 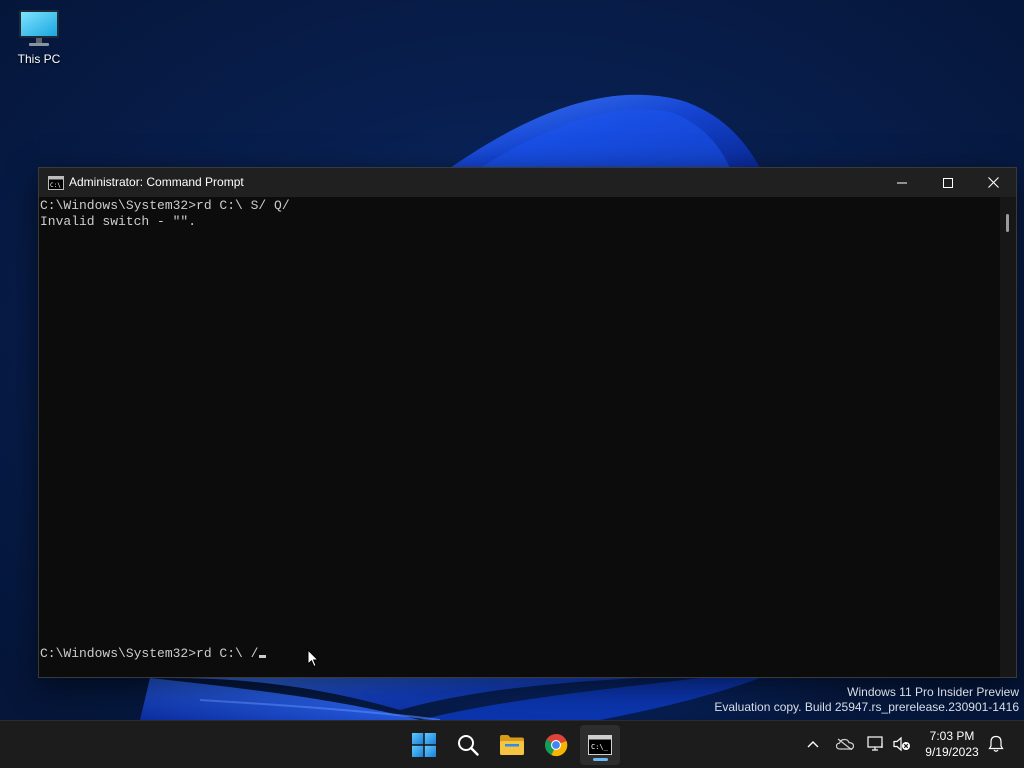 I want to click on title-bar: C:\ Administrator: Command Prompt, so click(x=527, y=182).